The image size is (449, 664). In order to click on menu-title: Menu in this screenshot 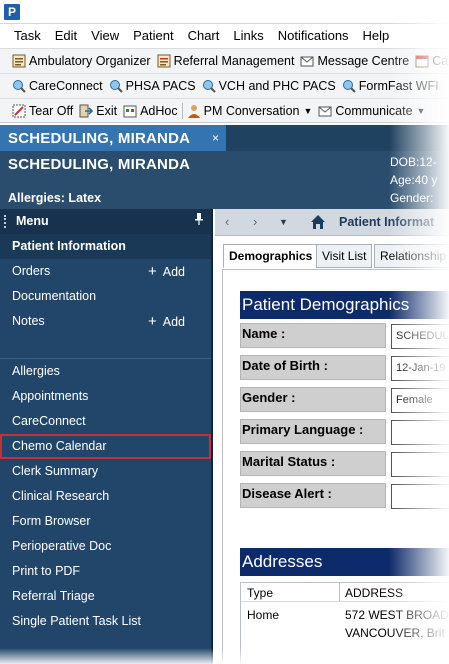, I will do `click(32, 221)`.